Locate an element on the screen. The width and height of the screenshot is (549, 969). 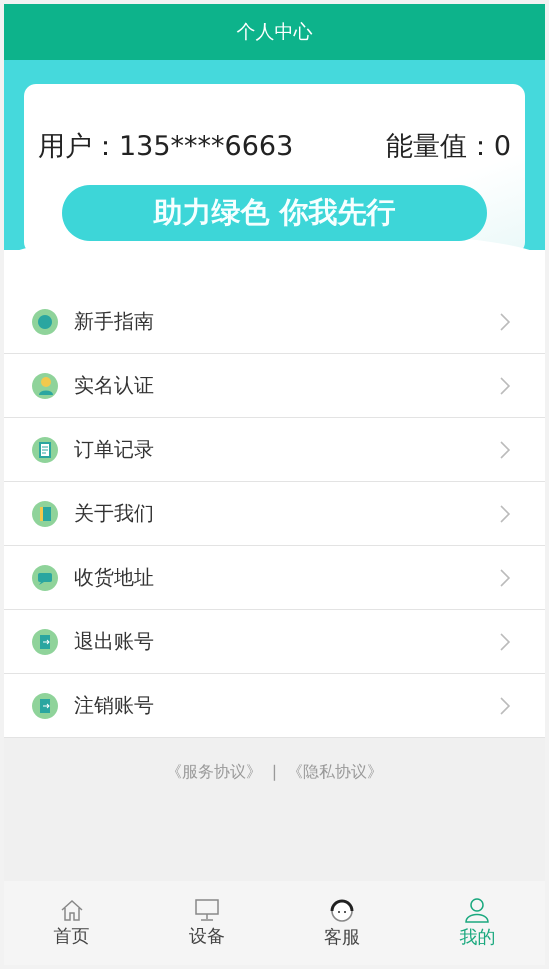
user-icon is located at coordinates (477, 910).